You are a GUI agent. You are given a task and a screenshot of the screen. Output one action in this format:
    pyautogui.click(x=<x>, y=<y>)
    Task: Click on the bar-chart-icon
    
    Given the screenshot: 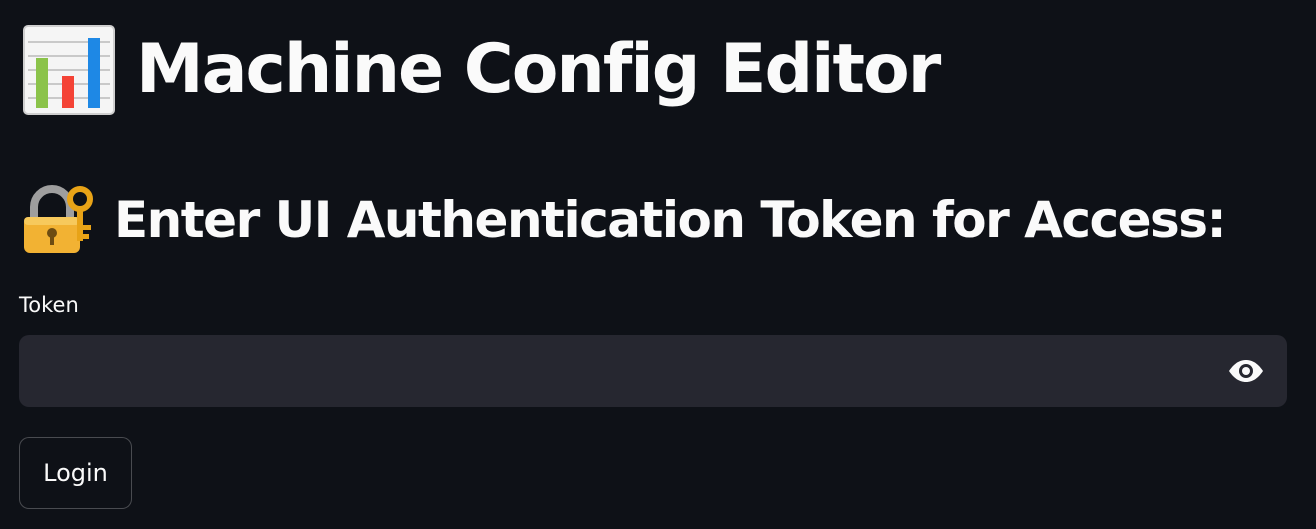 What is the action you would take?
    pyautogui.click(x=69, y=70)
    